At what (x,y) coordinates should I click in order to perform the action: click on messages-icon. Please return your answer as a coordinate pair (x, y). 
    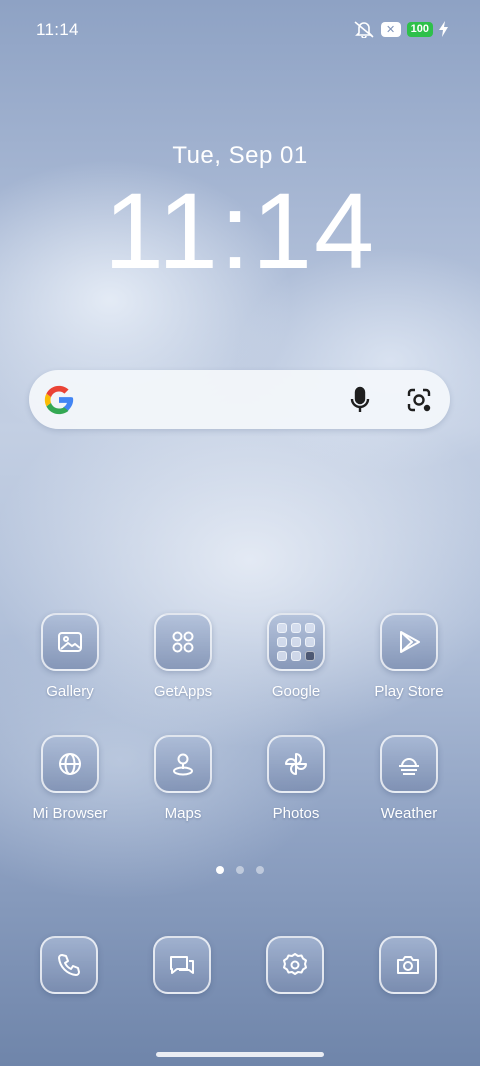
    Looking at the image, I should click on (182, 965).